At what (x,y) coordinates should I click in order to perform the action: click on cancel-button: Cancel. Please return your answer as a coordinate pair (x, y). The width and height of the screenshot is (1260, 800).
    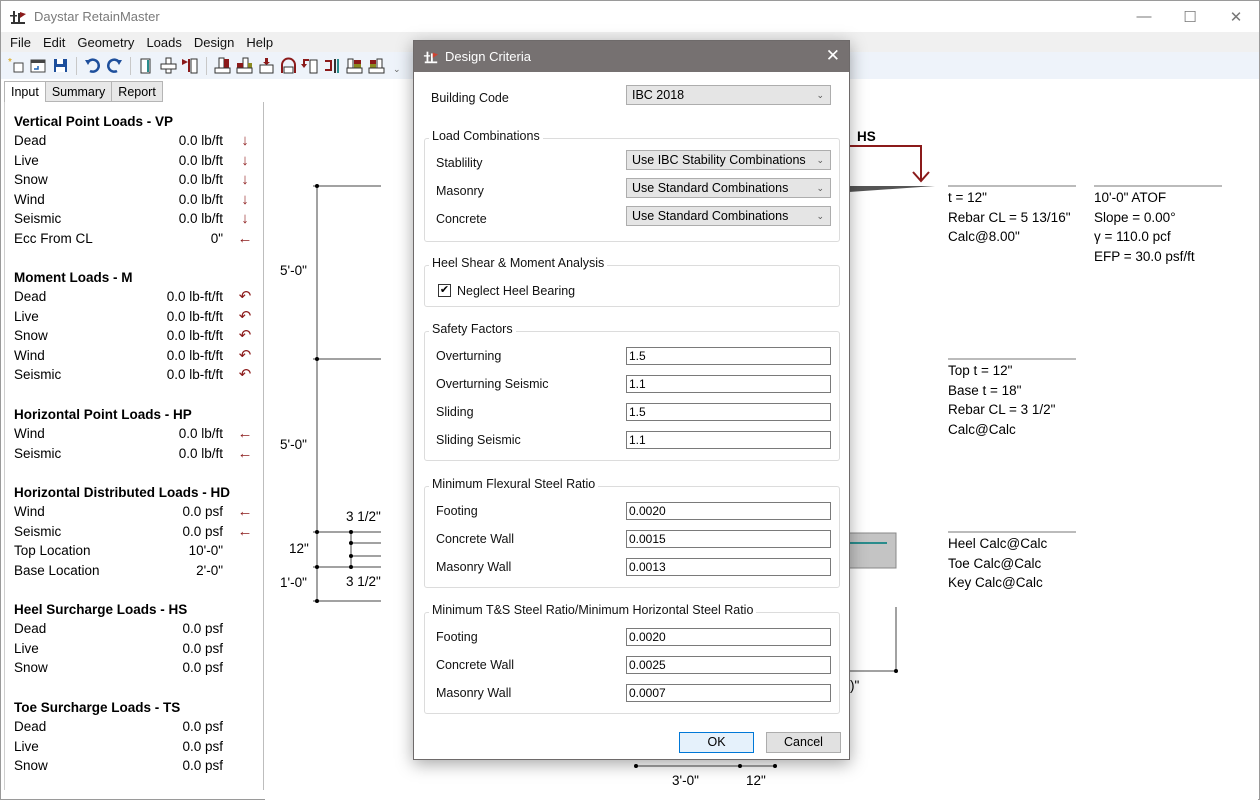
    Looking at the image, I should click on (803, 742).